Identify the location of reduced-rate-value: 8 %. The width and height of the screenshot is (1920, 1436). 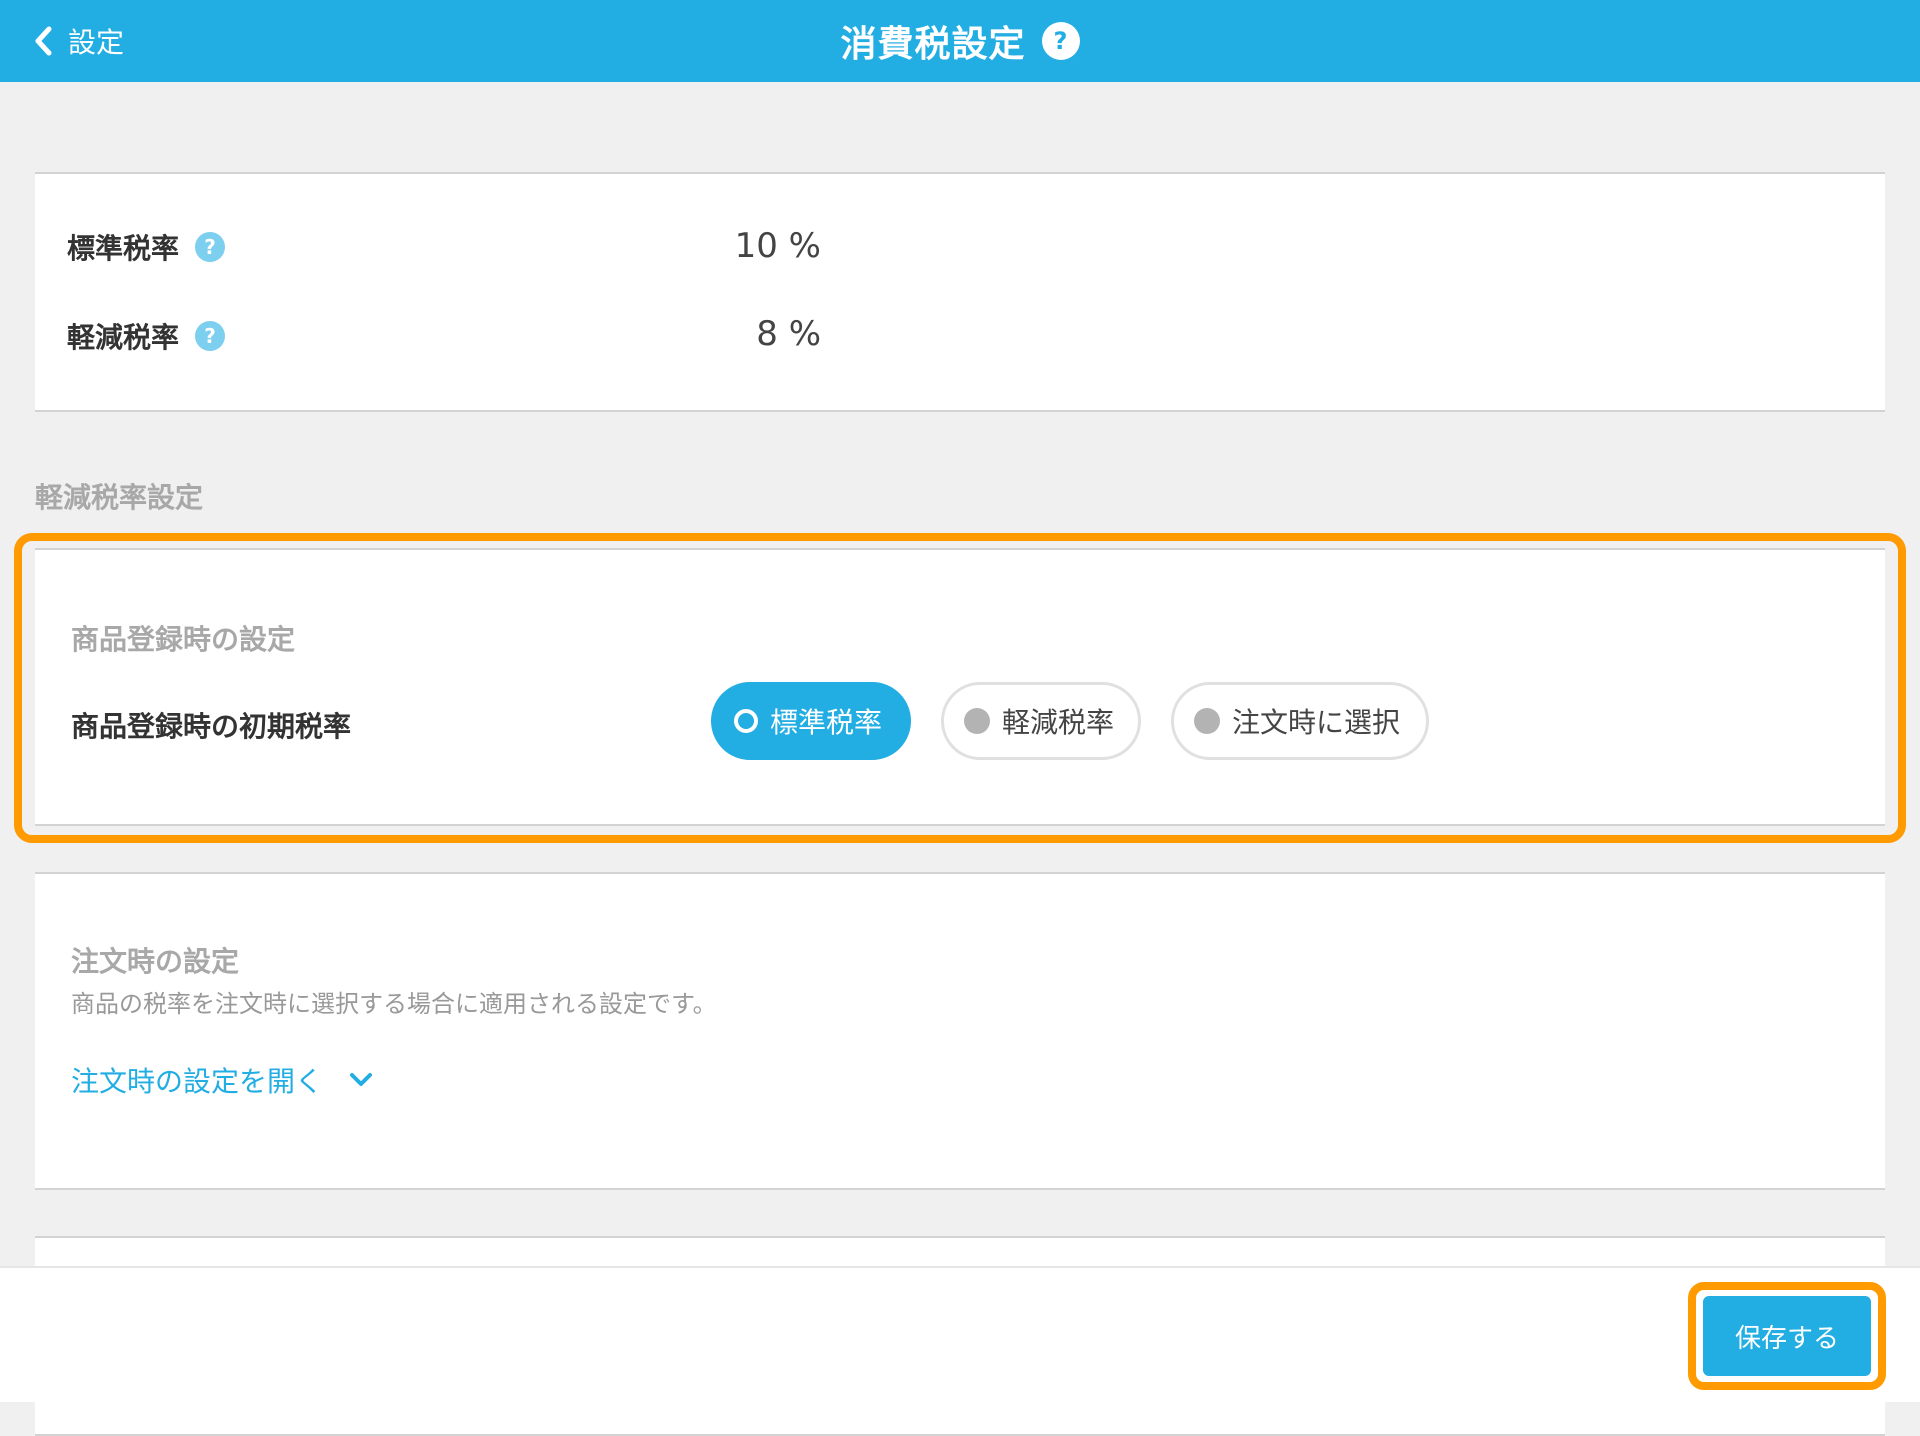
(788, 334).